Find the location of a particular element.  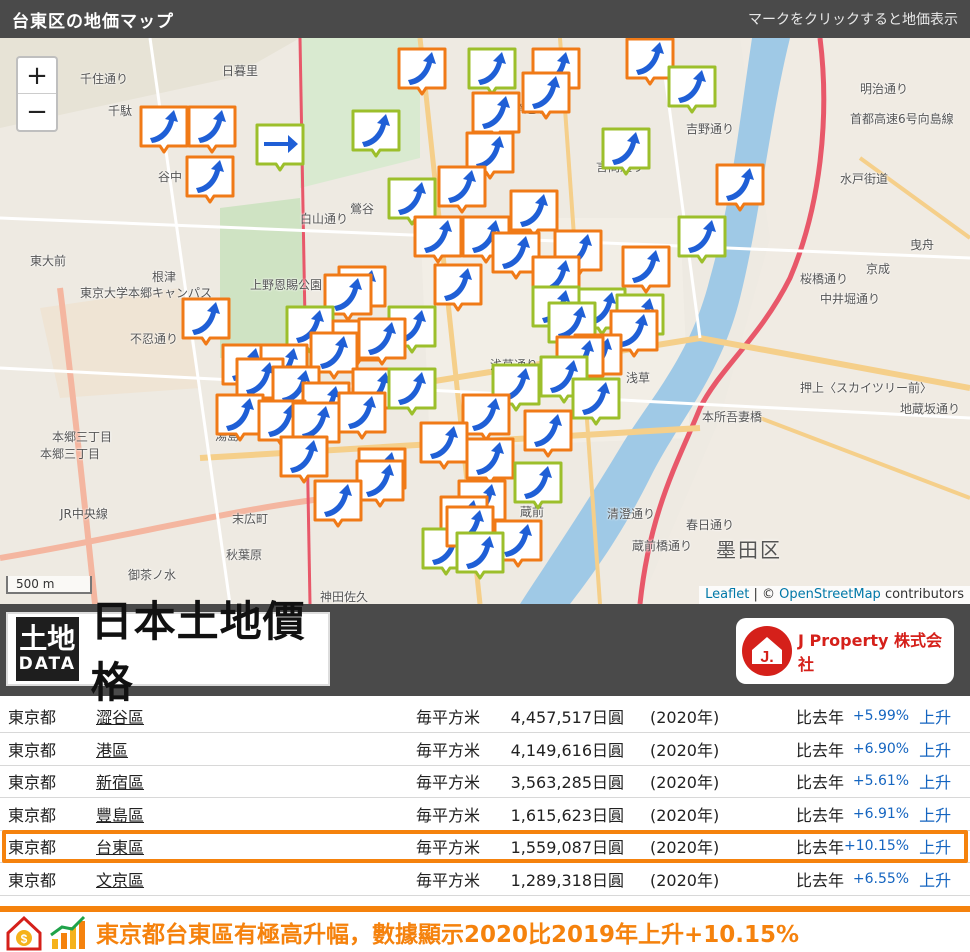

row-price-cell: 1,559,087日圓 is located at coordinates (560, 846).